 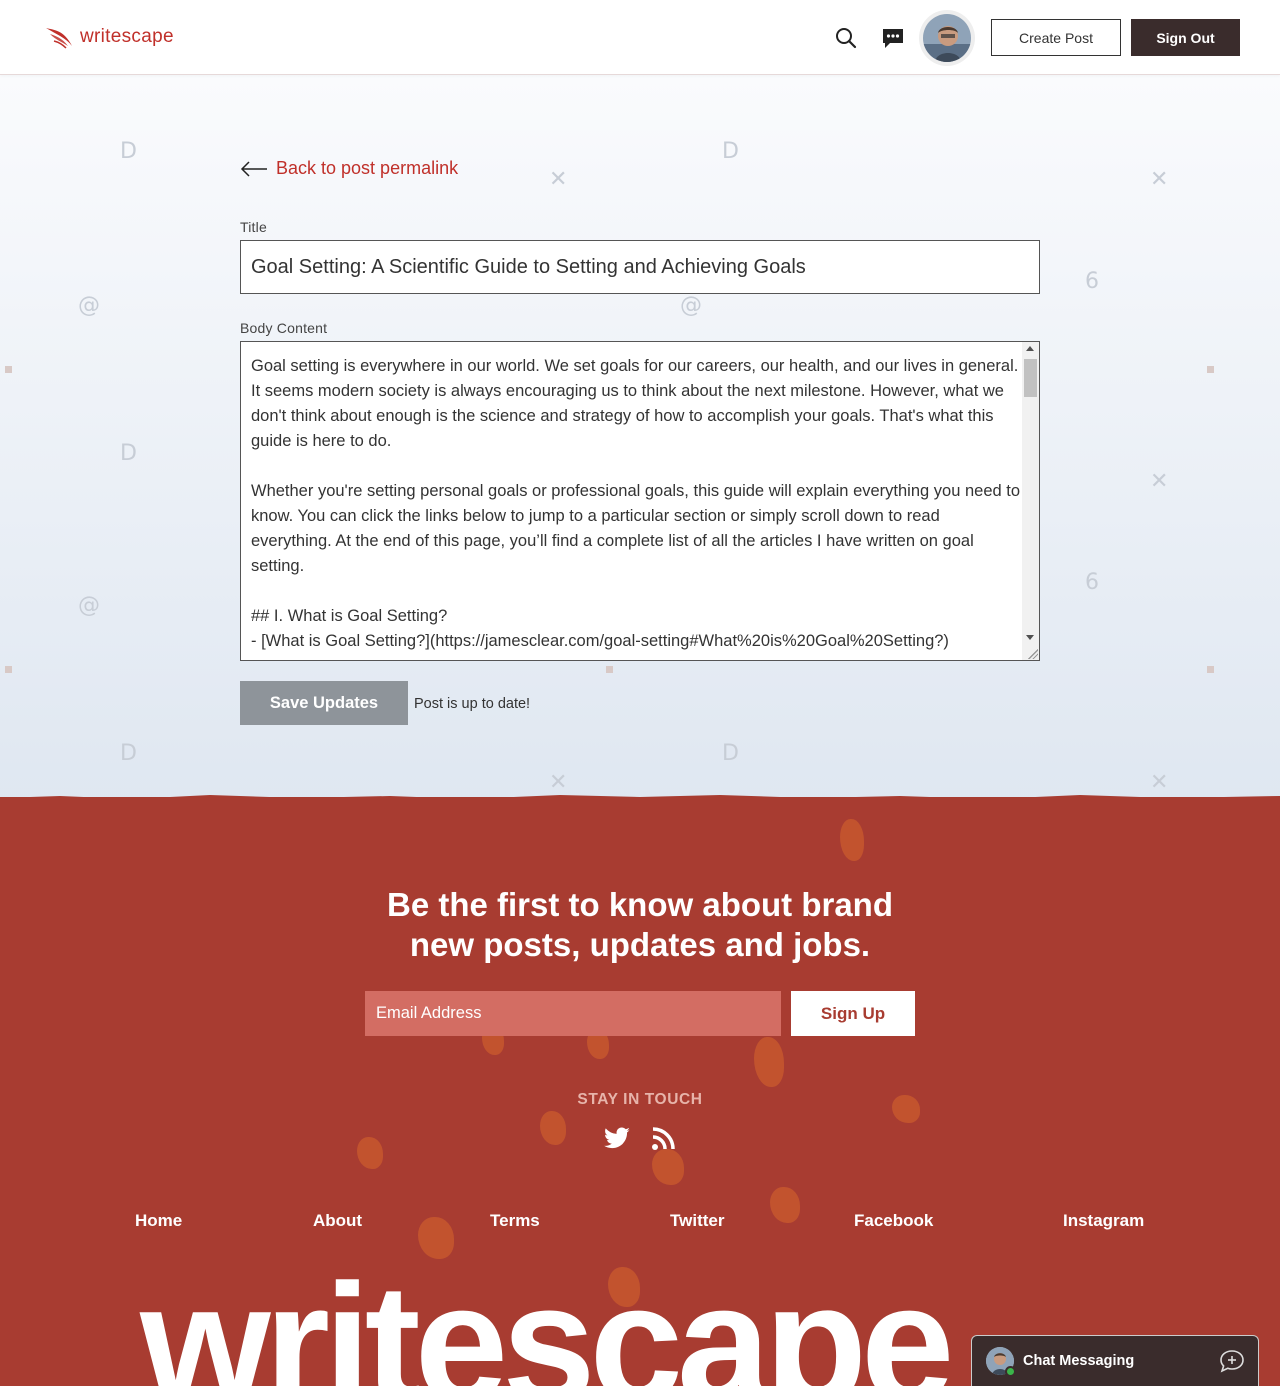 I want to click on logo-text: writescape, so click(x=127, y=36).